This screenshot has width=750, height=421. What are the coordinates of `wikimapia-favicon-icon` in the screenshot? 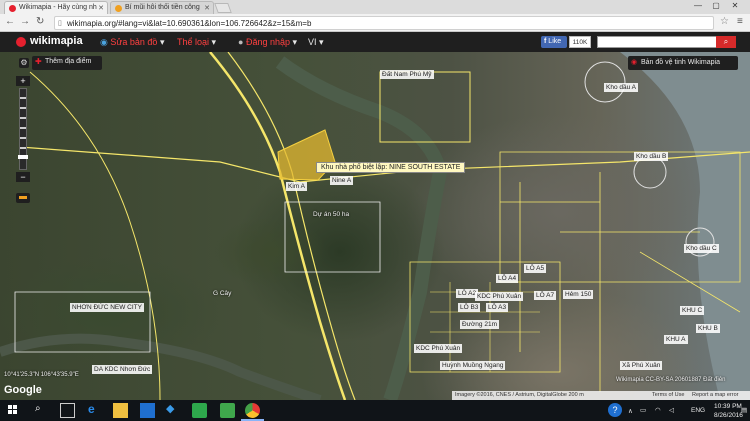 It's located at (12, 8).